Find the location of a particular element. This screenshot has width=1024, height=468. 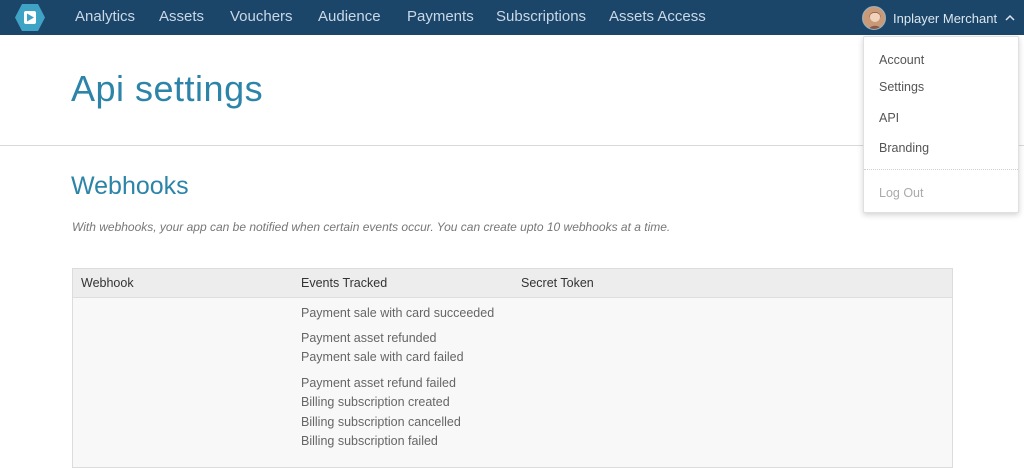

user-avatar-icon is located at coordinates (874, 18).